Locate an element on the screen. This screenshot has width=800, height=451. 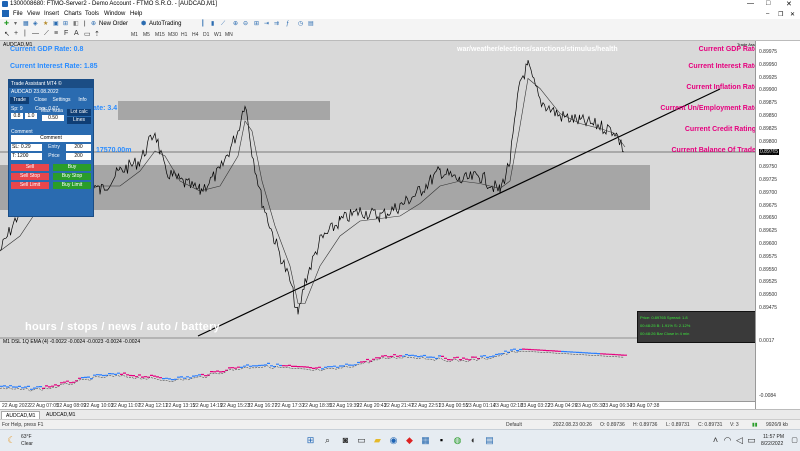
file-explorer-icon: ▰ is located at coordinates (377, 440).